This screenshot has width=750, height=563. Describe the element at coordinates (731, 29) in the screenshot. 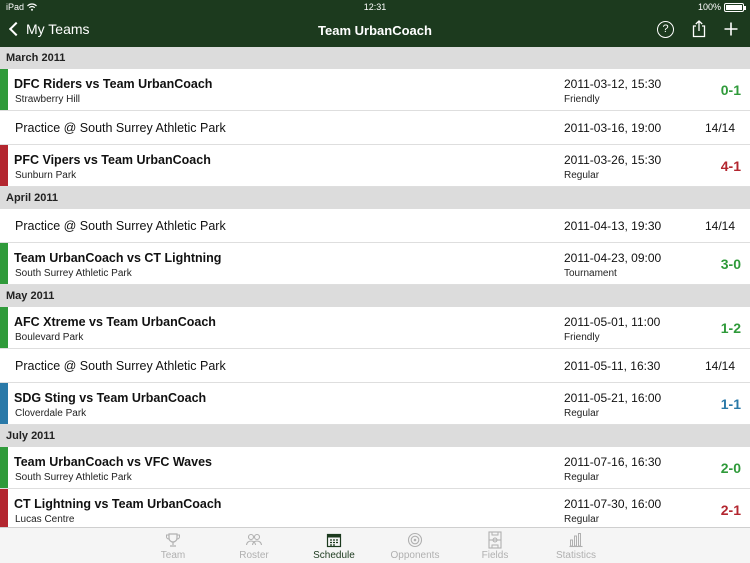

I see `add-icon` at that location.